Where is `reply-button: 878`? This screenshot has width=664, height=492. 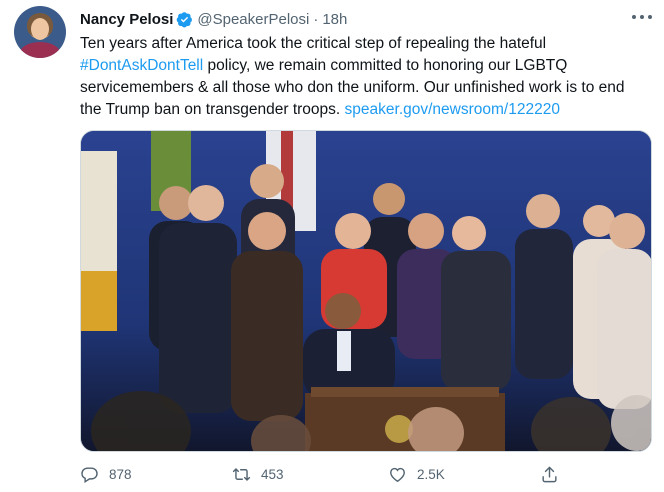 reply-button: 878 is located at coordinates (106, 474).